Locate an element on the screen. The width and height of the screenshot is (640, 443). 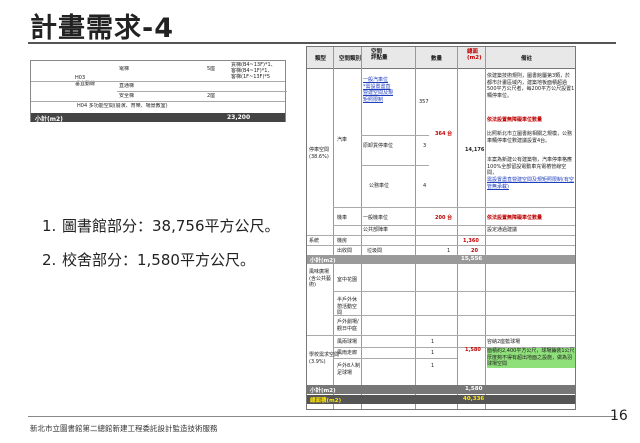
school-item-court: 風兩球場 is located at coordinates (347, 342).